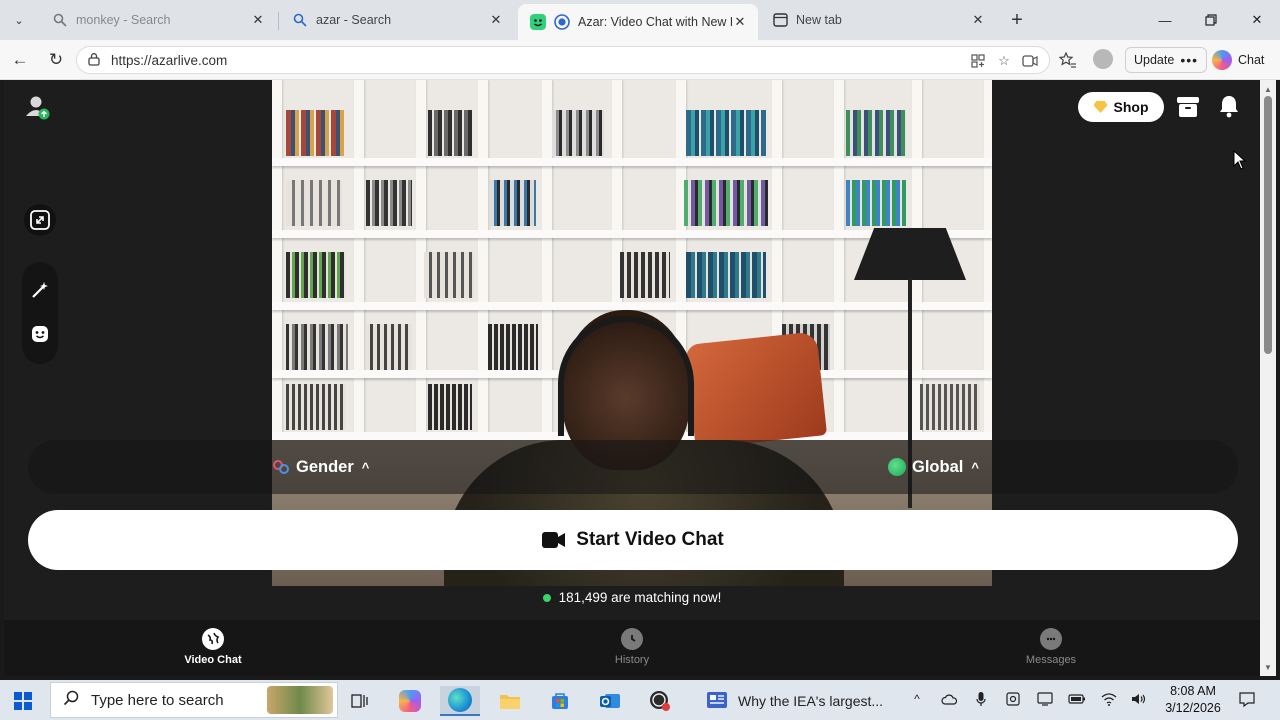 The image size is (1280, 720). Describe the element at coordinates (1247, 699) in the screenshot. I see `notifications-icon` at that location.